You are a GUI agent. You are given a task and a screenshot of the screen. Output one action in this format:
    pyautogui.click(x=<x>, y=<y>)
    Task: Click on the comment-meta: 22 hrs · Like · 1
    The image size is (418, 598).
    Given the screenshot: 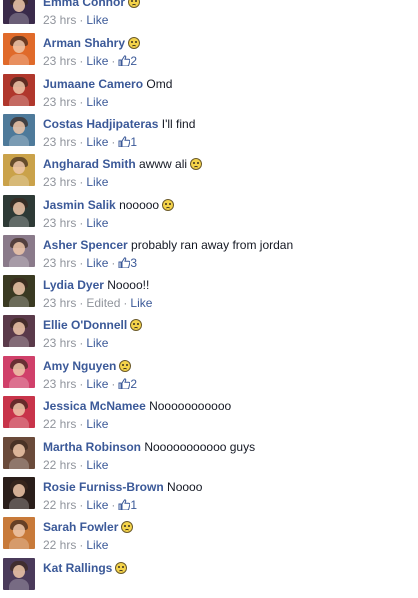 What is the action you would take?
    pyautogui.click(x=90, y=505)
    